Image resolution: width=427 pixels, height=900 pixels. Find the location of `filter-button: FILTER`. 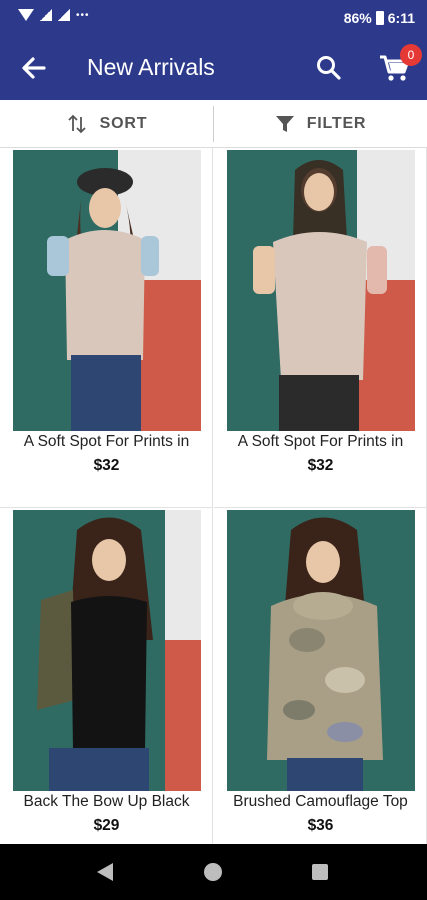

filter-button: FILTER is located at coordinates (320, 124).